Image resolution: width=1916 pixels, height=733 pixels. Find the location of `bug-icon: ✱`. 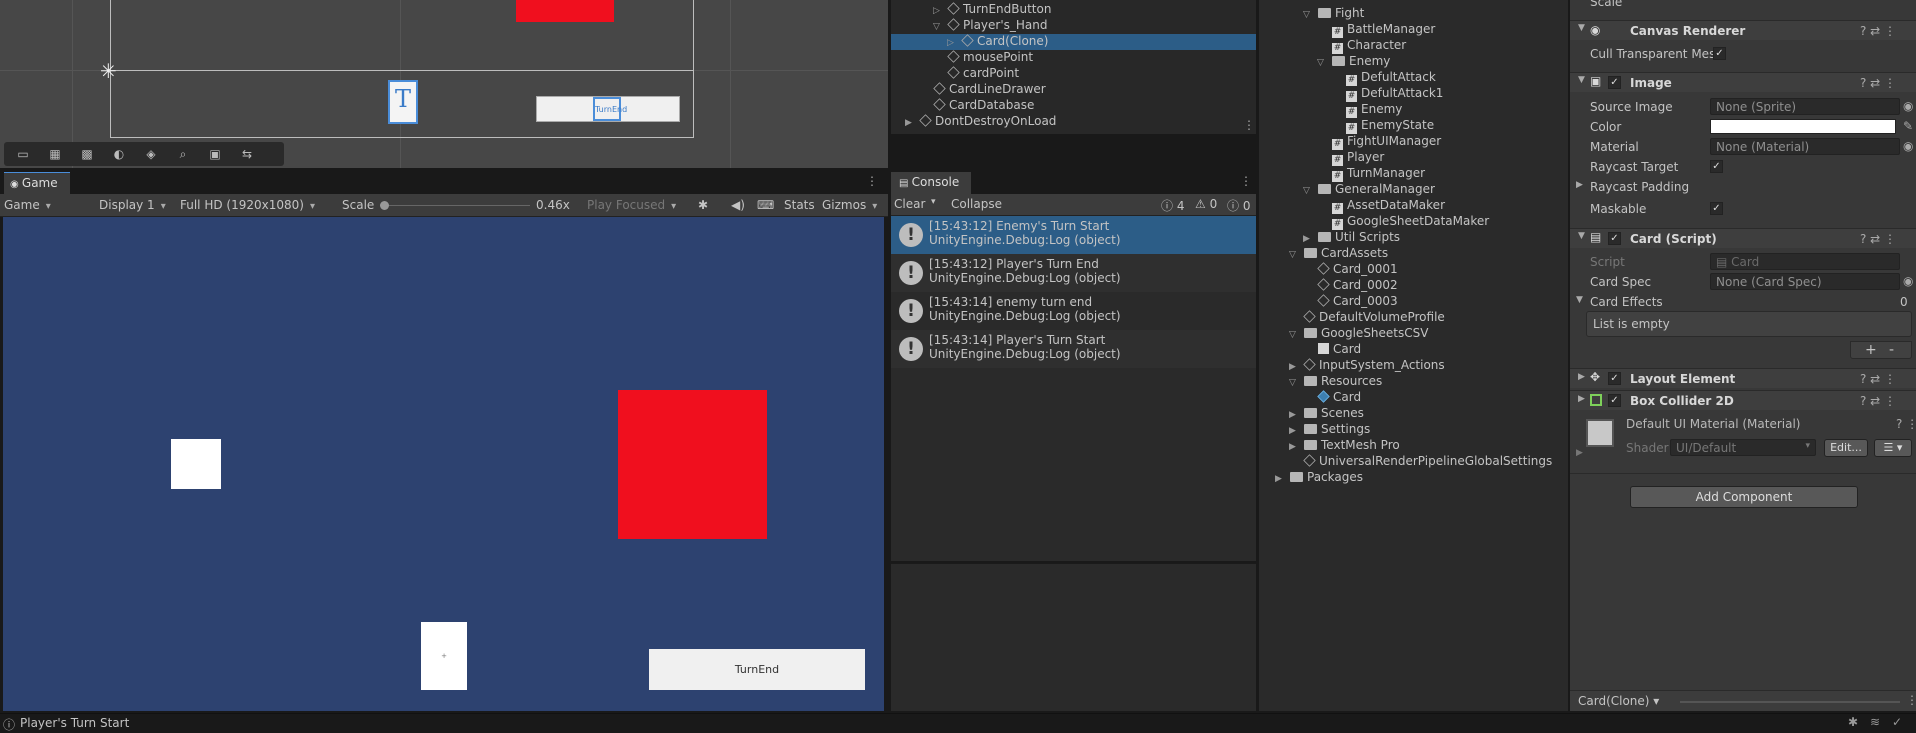

bug-icon: ✱ is located at coordinates (703, 205).